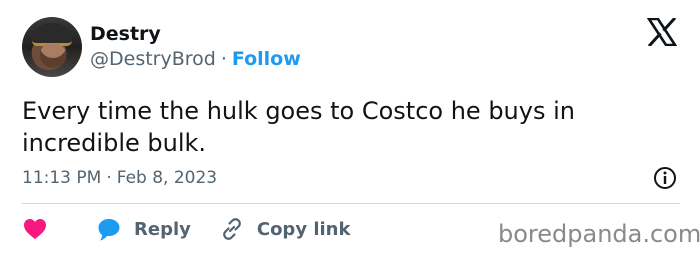 This screenshot has height=256, width=700. What do you see at coordinates (351, 203) in the screenshot?
I see `divider` at bounding box center [351, 203].